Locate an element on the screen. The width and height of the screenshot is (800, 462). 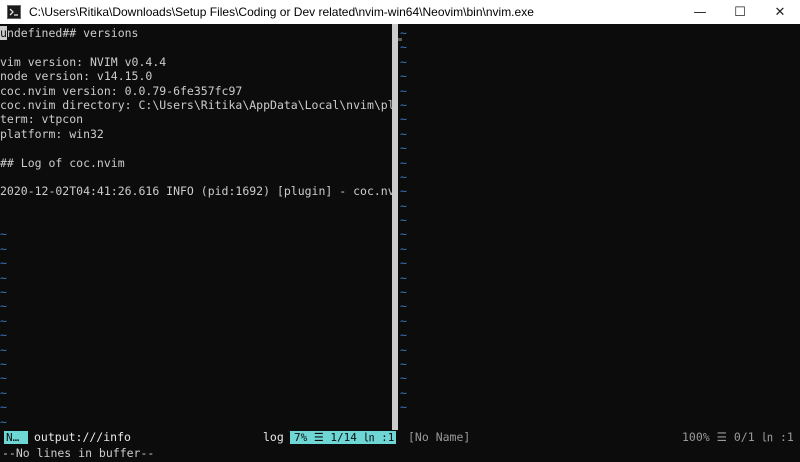
command-line: --No lines in buffer-- is located at coordinates (400, 453).